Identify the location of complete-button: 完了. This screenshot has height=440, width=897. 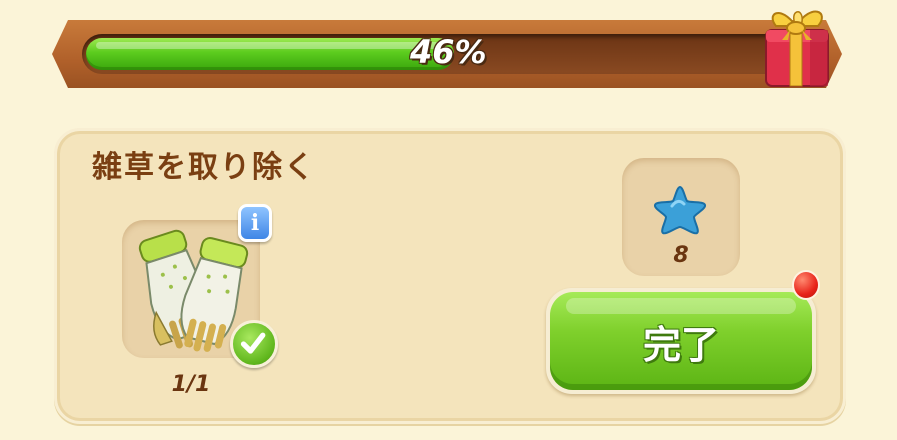
(681, 341).